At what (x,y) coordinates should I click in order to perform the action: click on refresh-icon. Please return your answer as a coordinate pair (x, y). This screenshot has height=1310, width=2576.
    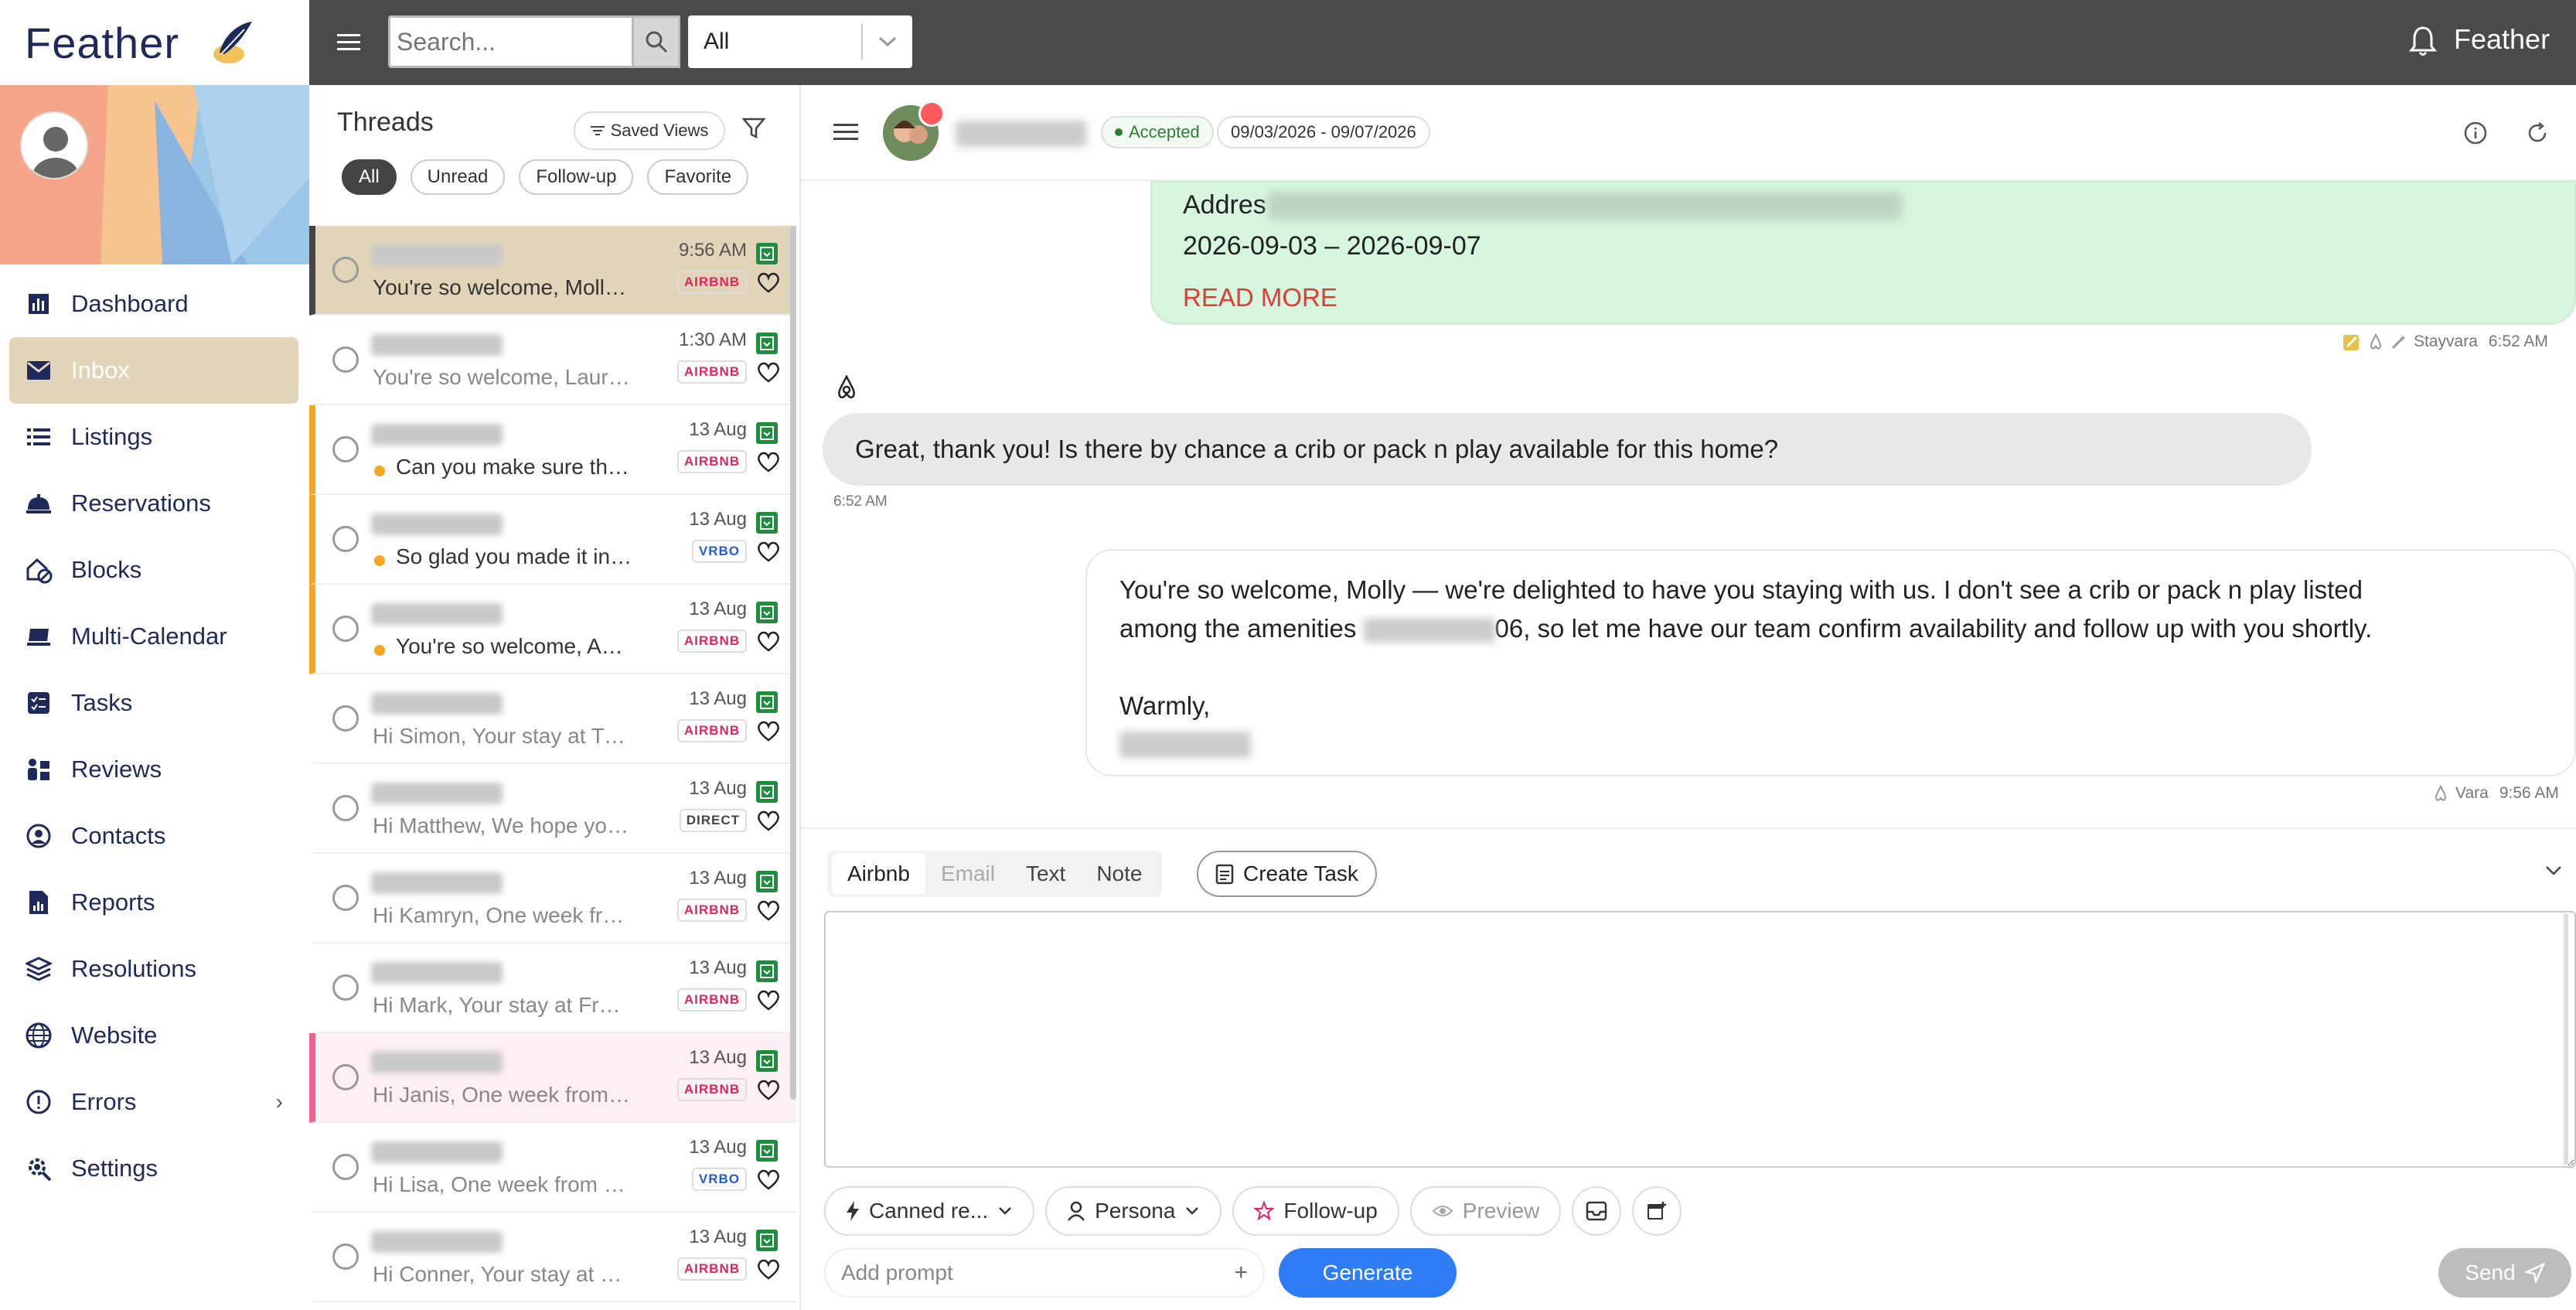
    Looking at the image, I should click on (2537, 133).